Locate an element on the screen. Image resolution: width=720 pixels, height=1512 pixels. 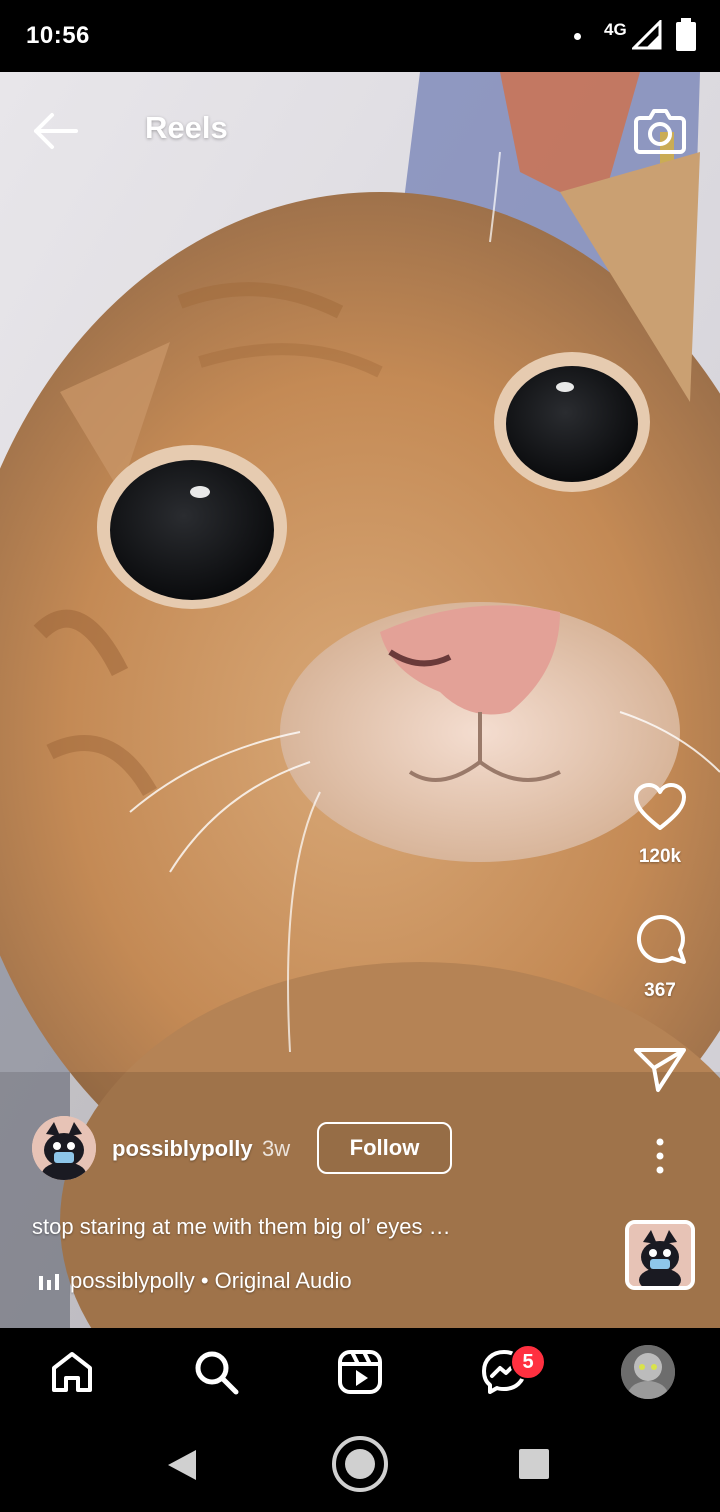
cat-mask-avatar-icon is located at coordinates (64, 1148).